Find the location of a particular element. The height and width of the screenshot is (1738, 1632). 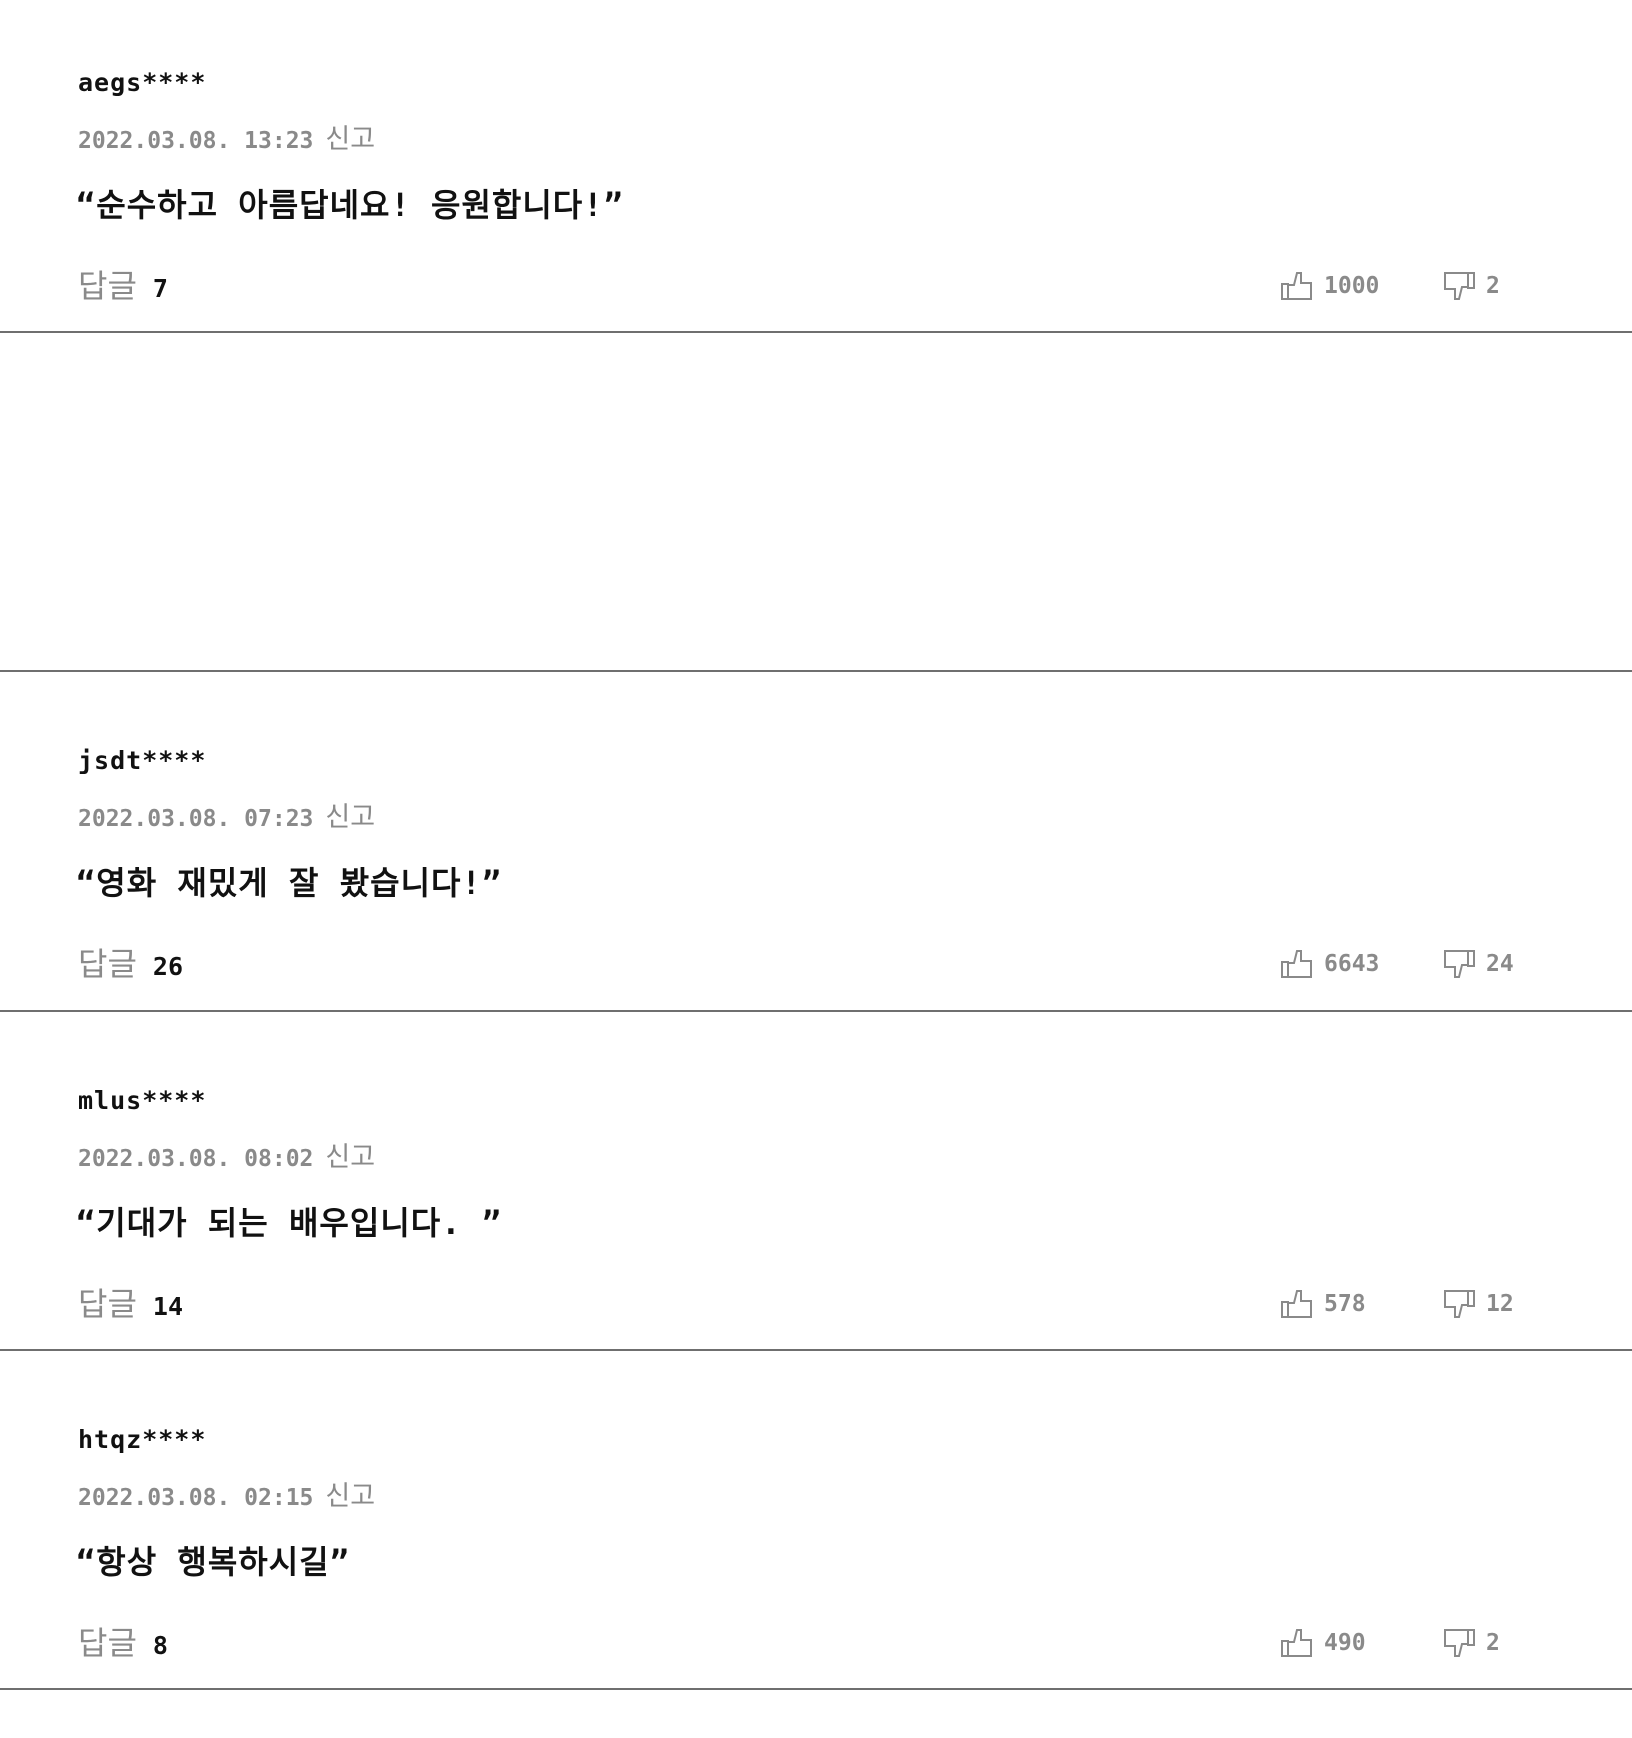

comment-username: mlus**** is located at coordinates (142, 1100).